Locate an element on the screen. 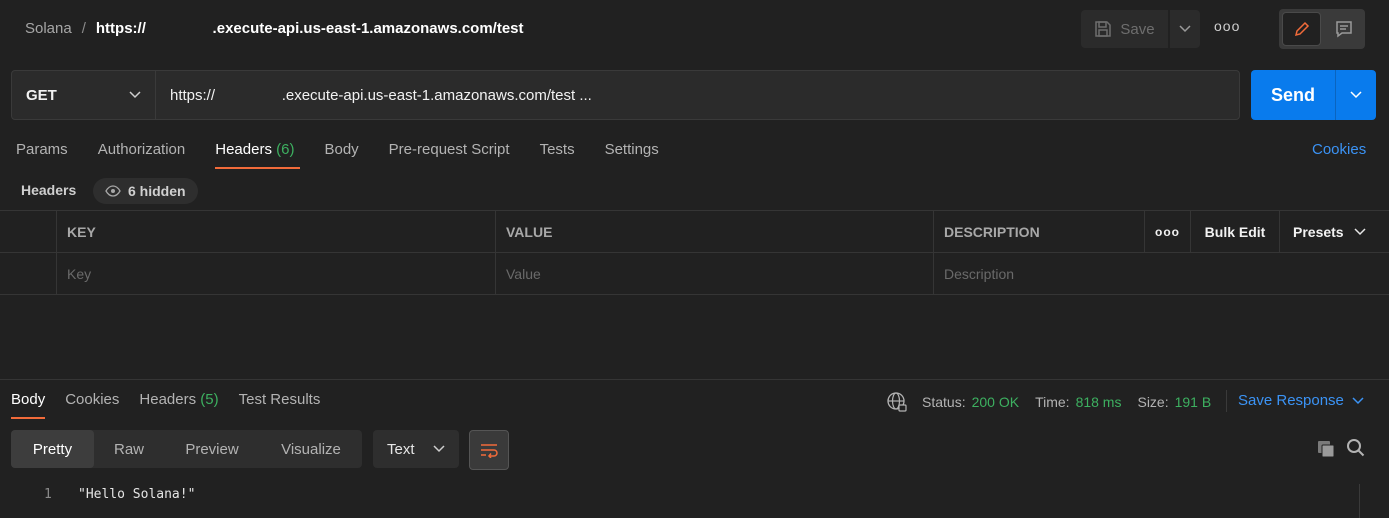  copy-icon is located at coordinates (1326, 449).